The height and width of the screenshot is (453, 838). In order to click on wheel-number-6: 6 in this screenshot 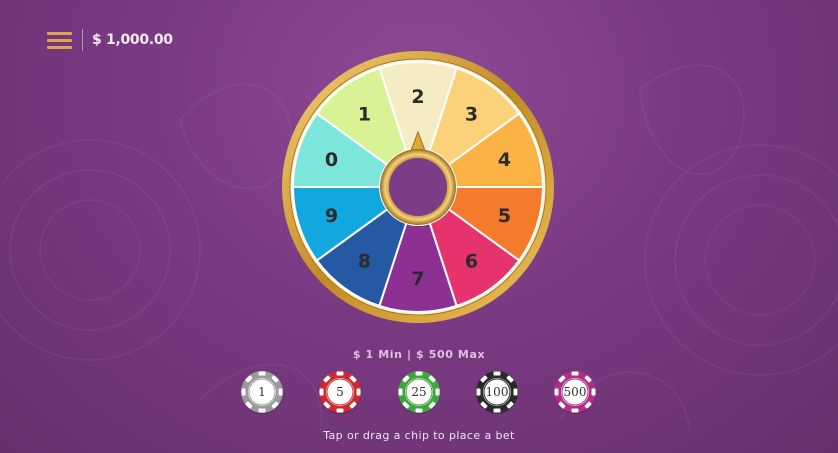, I will do `click(471, 262)`.